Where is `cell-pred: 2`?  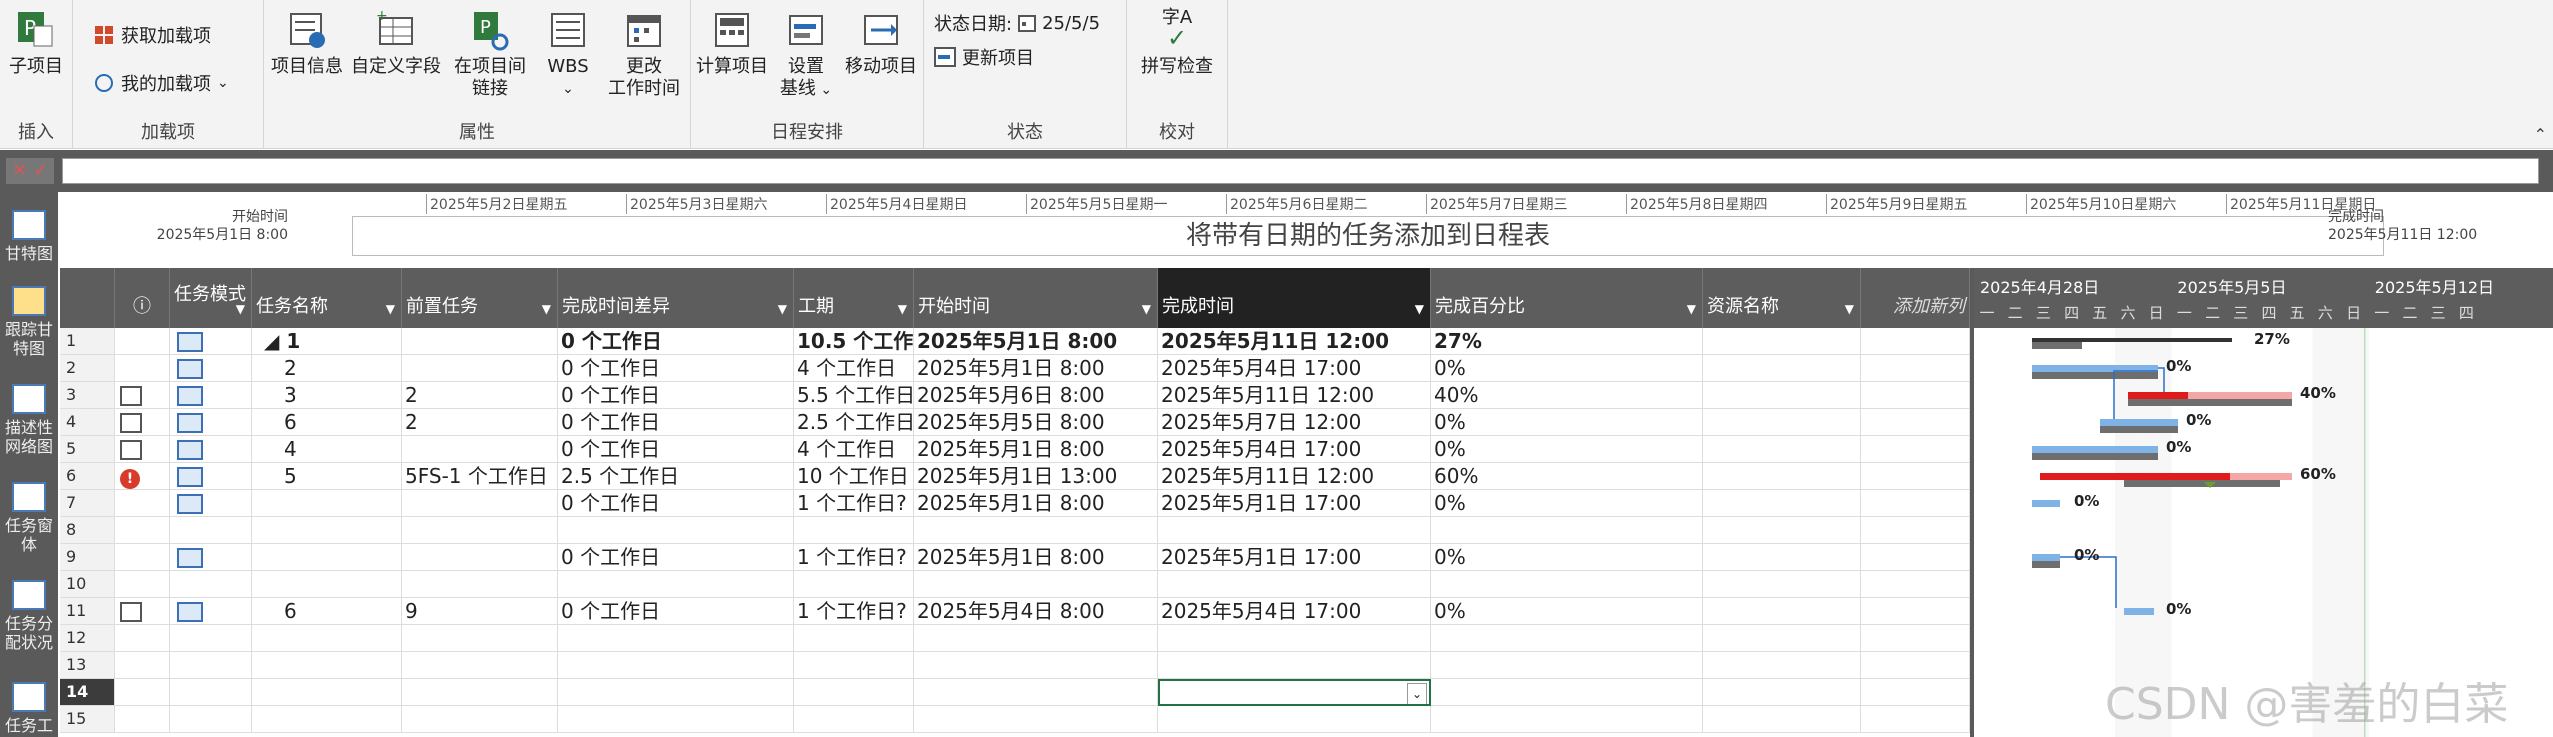 cell-pred: 2 is located at coordinates (480, 395).